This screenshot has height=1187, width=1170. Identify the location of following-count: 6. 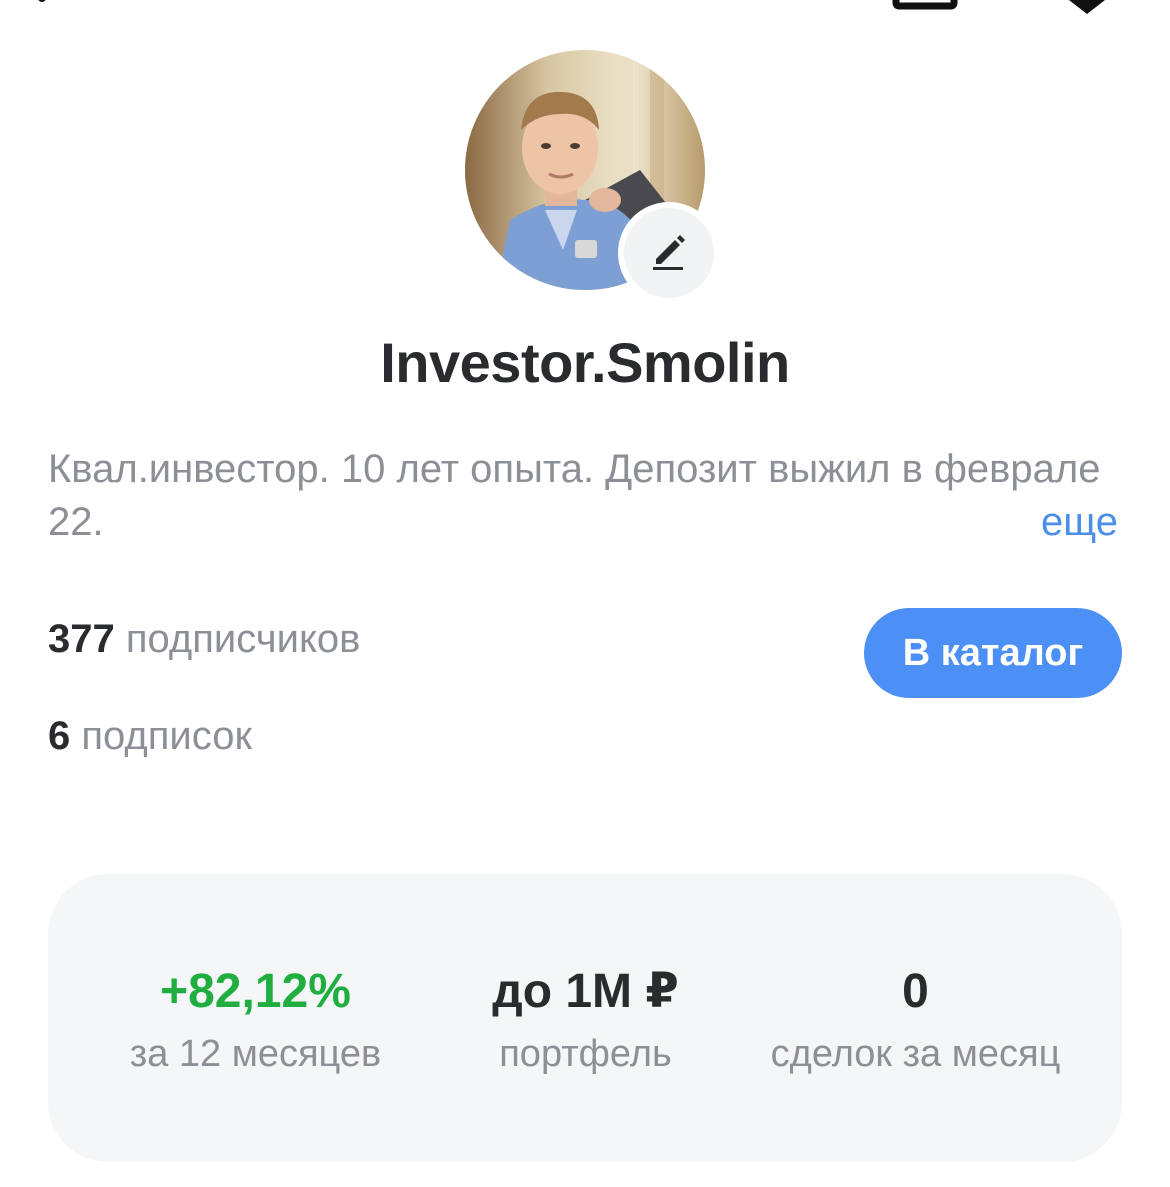
(59, 736).